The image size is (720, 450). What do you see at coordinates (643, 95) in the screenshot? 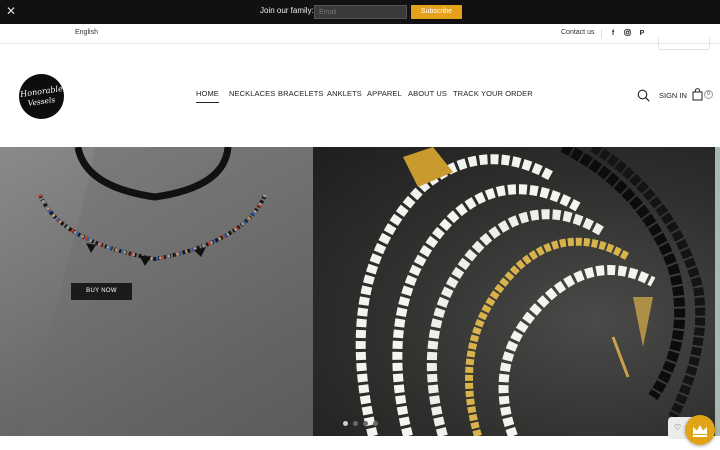
I see `search-icon` at bounding box center [643, 95].